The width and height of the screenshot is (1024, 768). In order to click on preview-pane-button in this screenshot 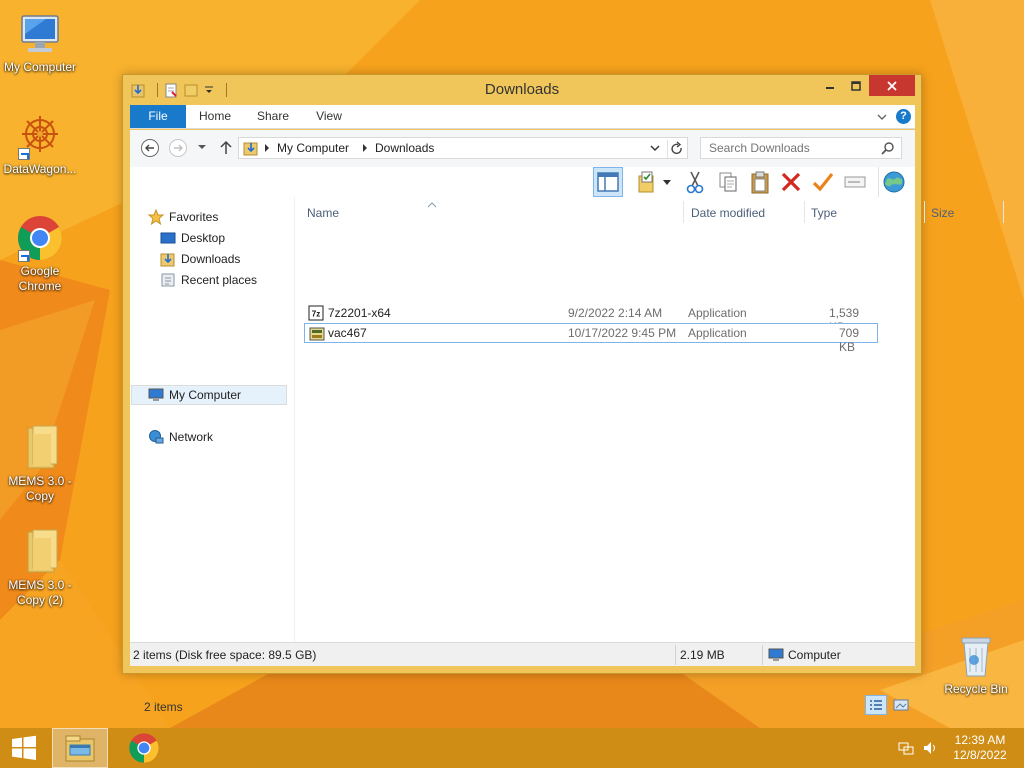, I will do `click(608, 182)`.